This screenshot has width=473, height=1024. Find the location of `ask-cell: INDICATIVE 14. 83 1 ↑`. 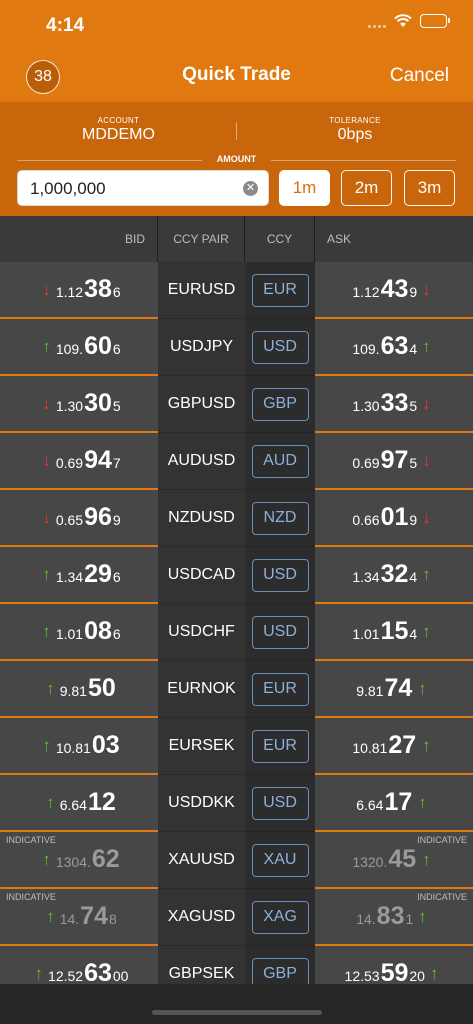

ask-cell: INDICATIVE 14. 83 1 ↑ is located at coordinates (394, 917).